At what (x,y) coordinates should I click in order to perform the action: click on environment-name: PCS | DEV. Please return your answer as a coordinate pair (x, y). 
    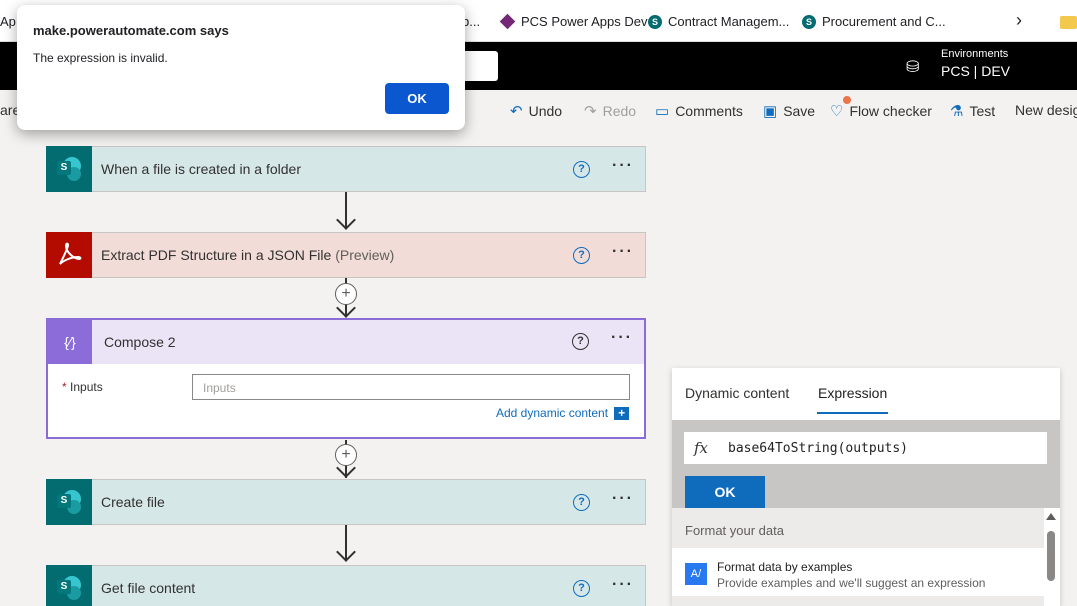
    Looking at the image, I should click on (975, 71).